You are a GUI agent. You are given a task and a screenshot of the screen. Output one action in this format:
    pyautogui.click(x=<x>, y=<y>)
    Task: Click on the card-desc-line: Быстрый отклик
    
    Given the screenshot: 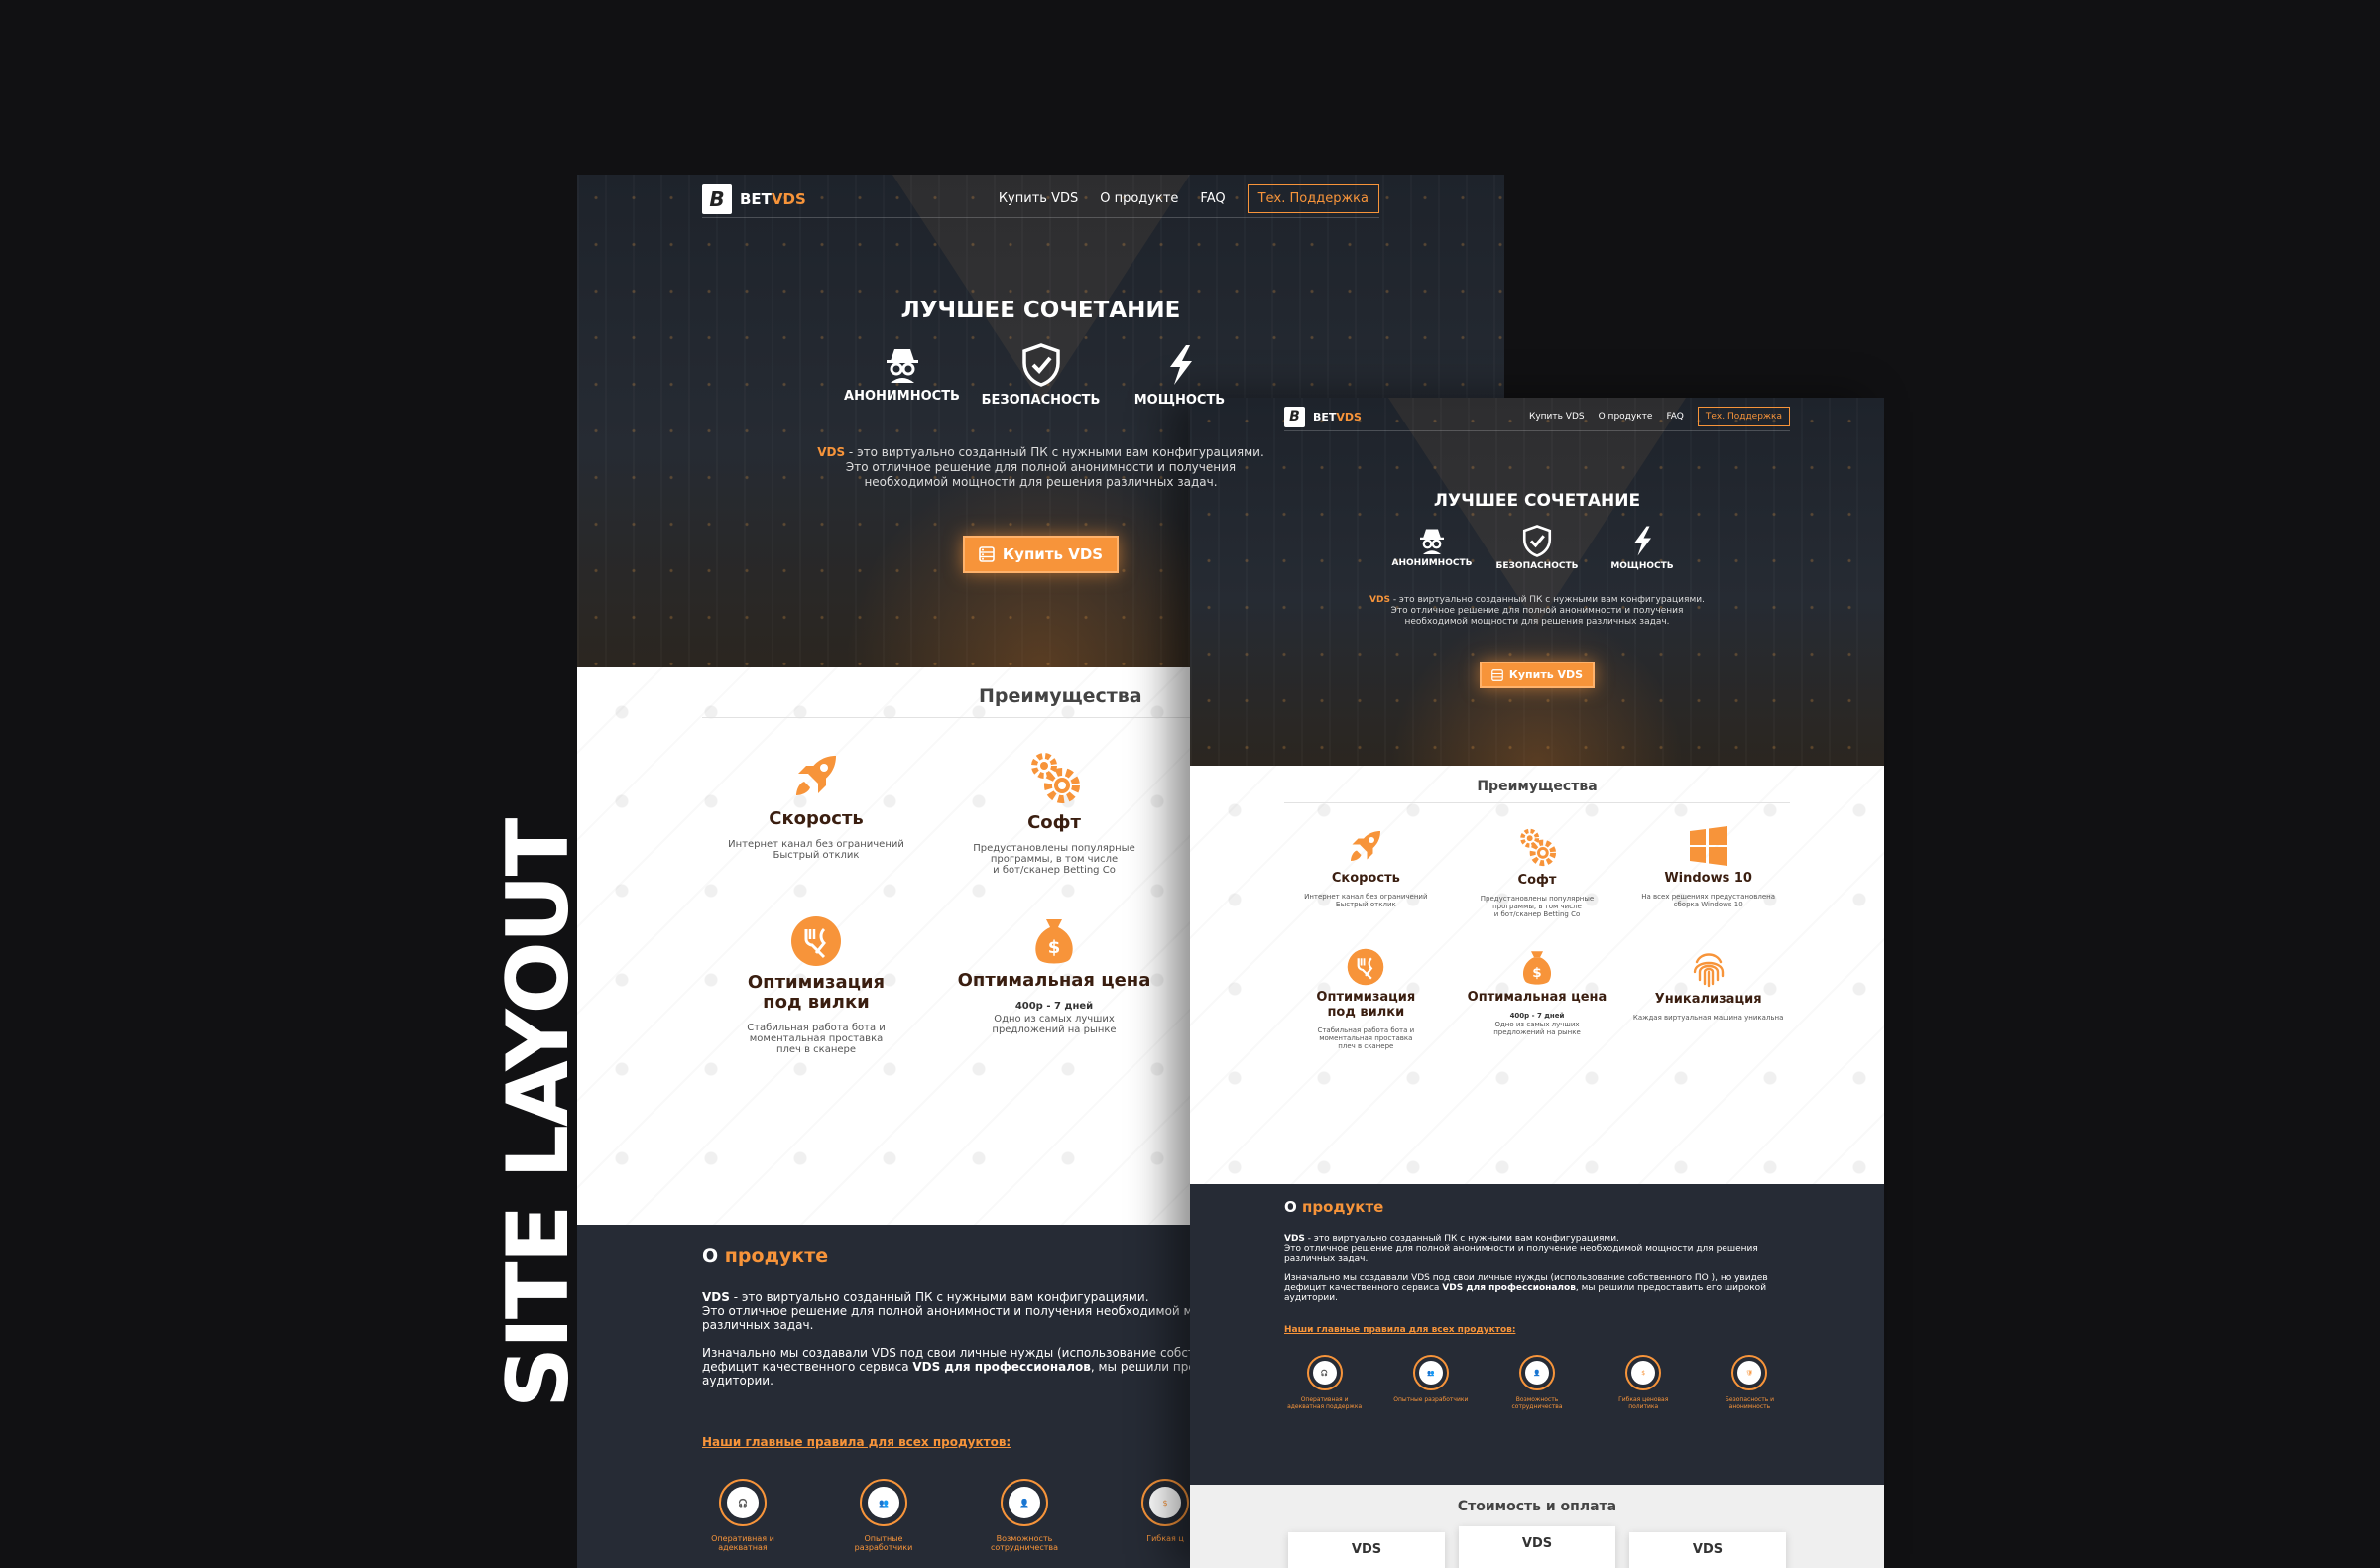 What is the action you would take?
    pyautogui.click(x=1365, y=904)
    